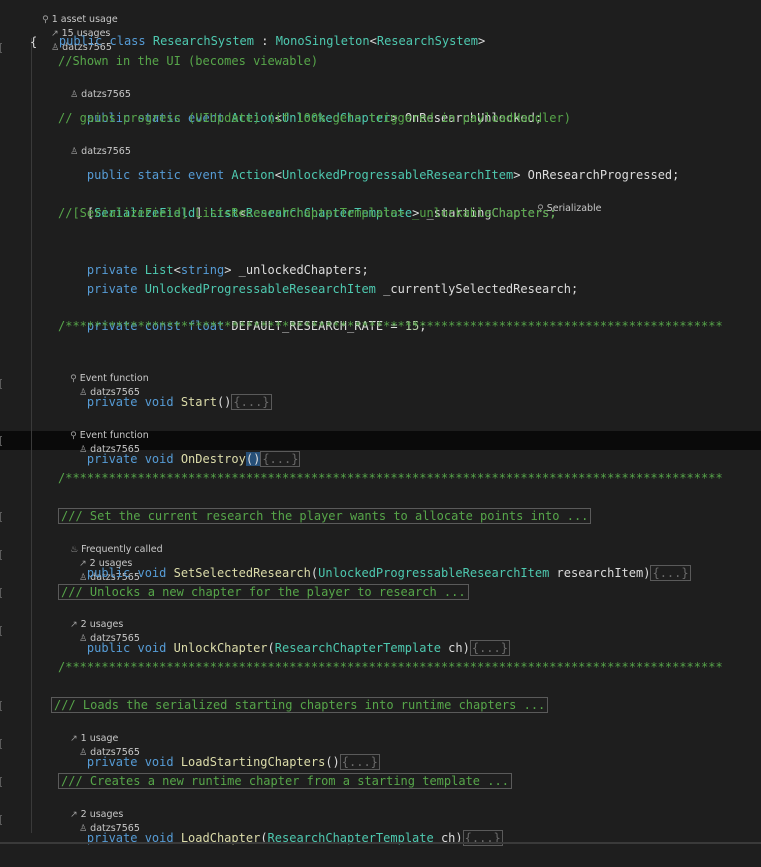 The width and height of the screenshot is (761, 867). What do you see at coordinates (127, 41) in the screenshot?
I see `keyword: class` at bounding box center [127, 41].